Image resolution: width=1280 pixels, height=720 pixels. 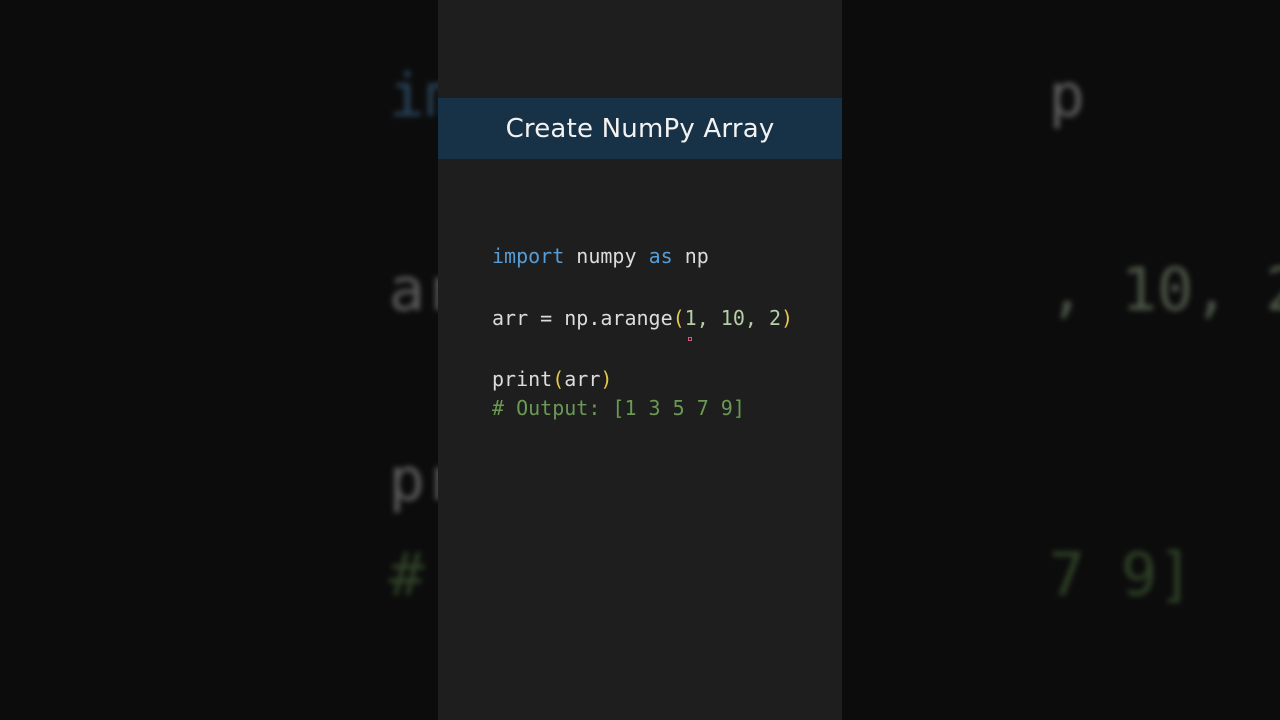 I want to click on bg-arr-line-end: , 10, 2), so click(x=1164, y=290).